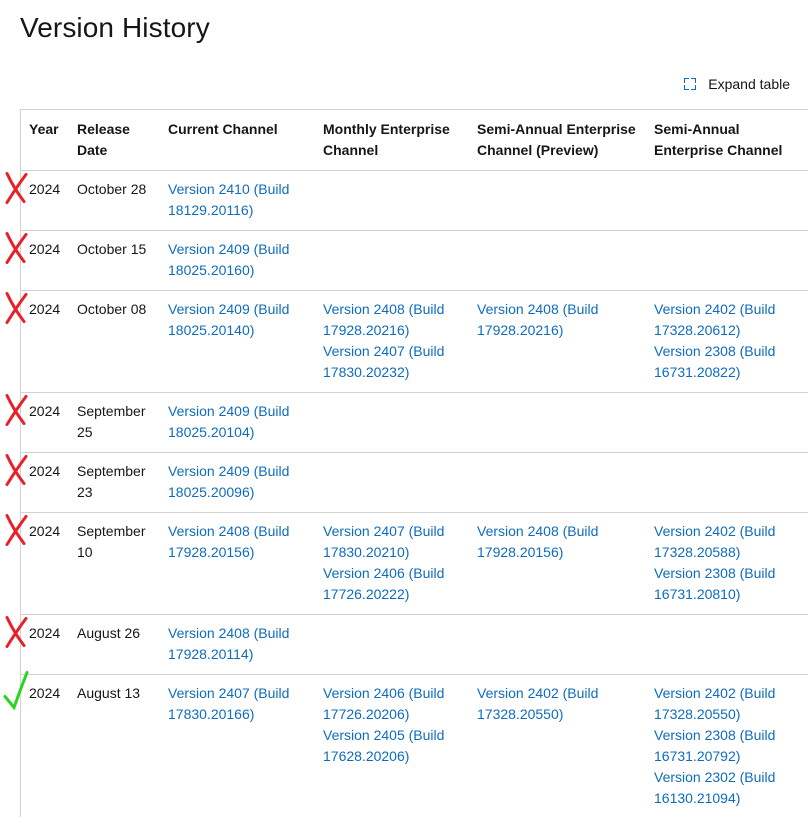 The width and height of the screenshot is (808, 817). What do you see at coordinates (730, 320) in the screenshot?
I see `version-link: Version 2402 (Build 17328.20612)` at bounding box center [730, 320].